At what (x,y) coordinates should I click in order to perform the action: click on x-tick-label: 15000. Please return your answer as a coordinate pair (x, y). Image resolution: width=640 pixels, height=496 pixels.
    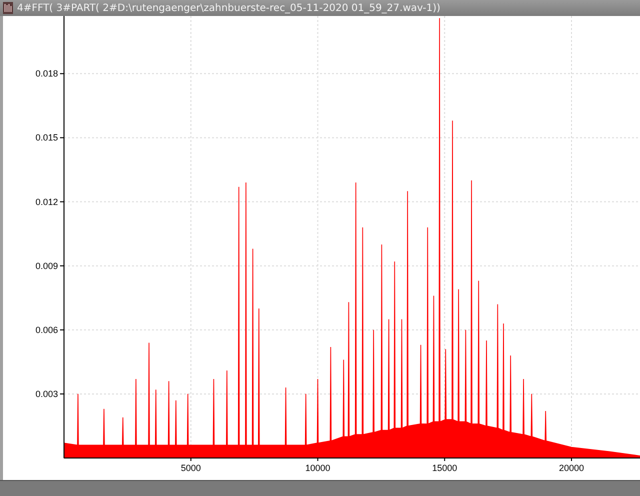
    Looking at the image, I should click on (445, 468).